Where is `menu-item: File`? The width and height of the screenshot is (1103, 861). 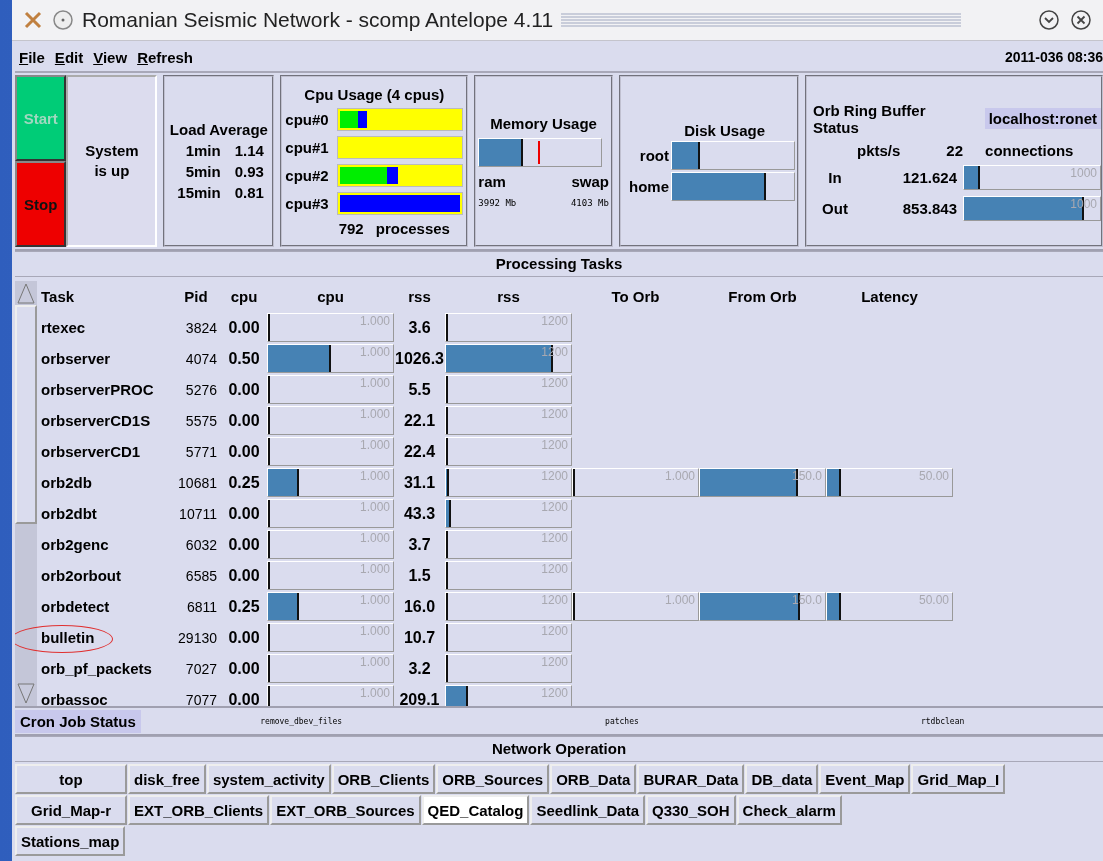
menu-item: File is located at coordinates (32, 57).